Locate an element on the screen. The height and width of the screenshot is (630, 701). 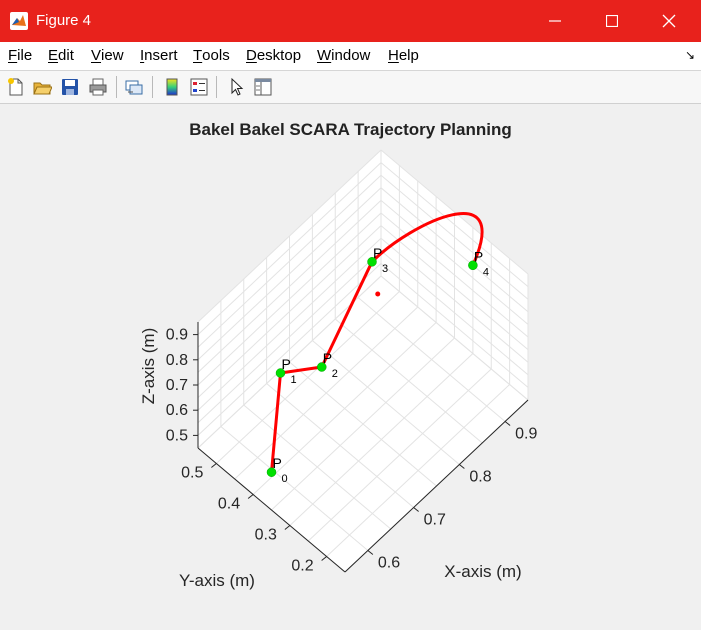
waypoint-index: 2 is located at coordinates (335, 374).